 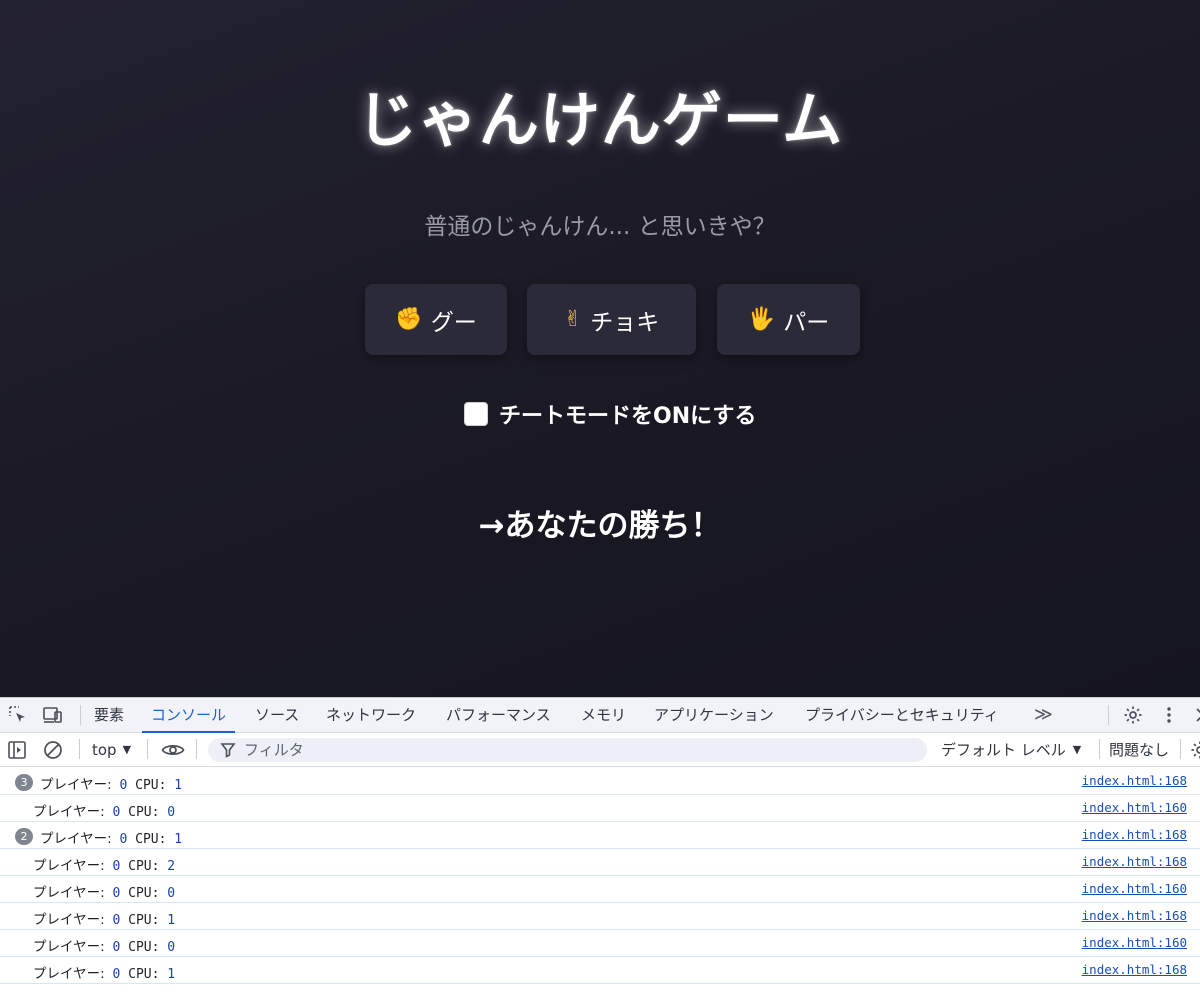 What do you see at coordinates (600, 862) in the screenshot?
I see `console-log-row: プレイヤー: 0 CPU: 2 index.html:168` at bounding box center [600, 862].